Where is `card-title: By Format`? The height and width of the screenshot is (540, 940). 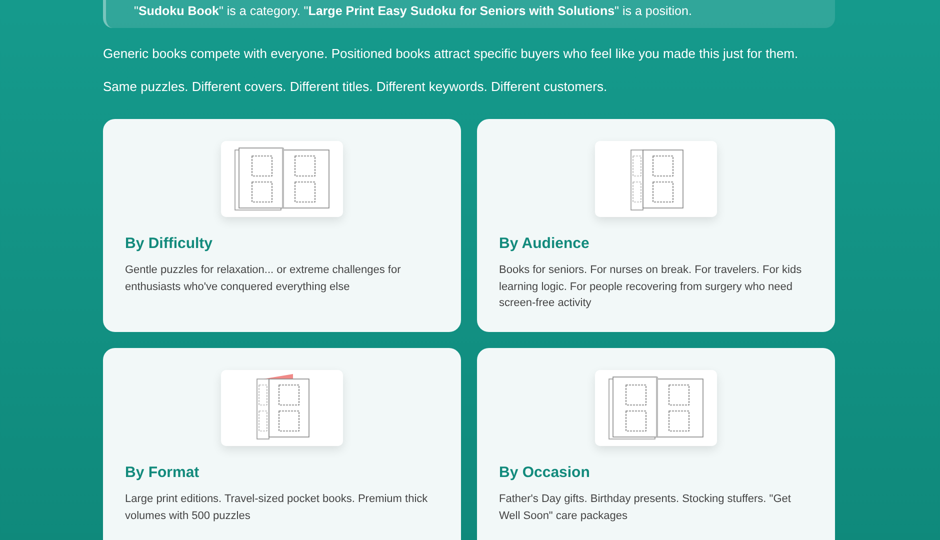
card-title: By Format is located at coordinates (162, 472).